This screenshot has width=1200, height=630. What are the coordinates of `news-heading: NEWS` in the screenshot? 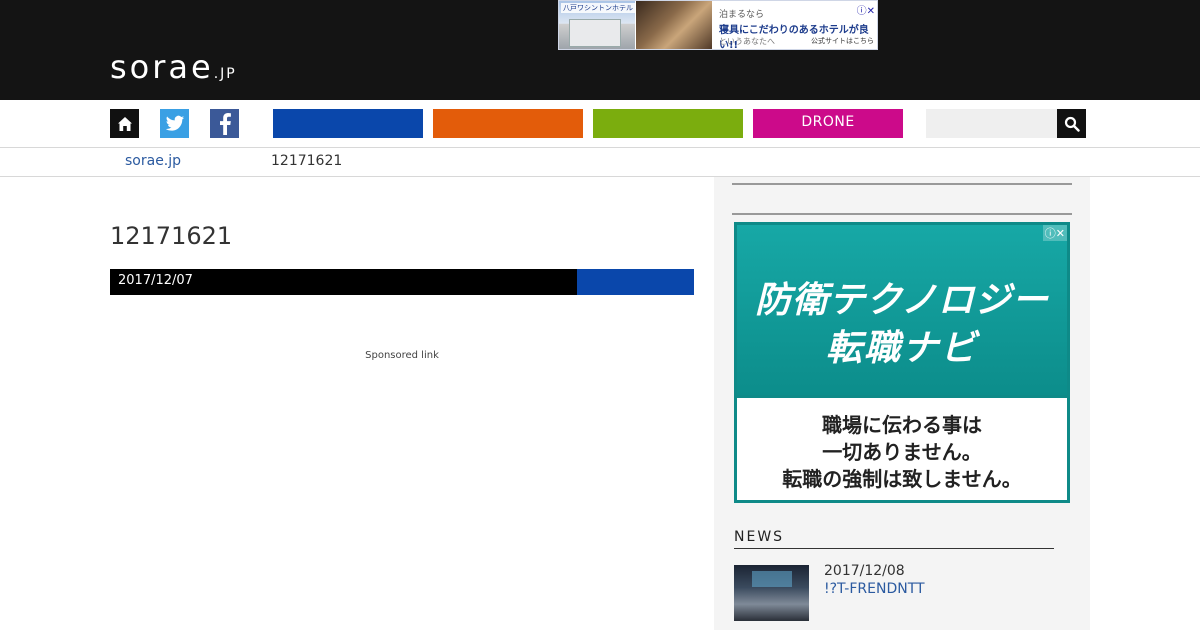 It's located at (759, 537).